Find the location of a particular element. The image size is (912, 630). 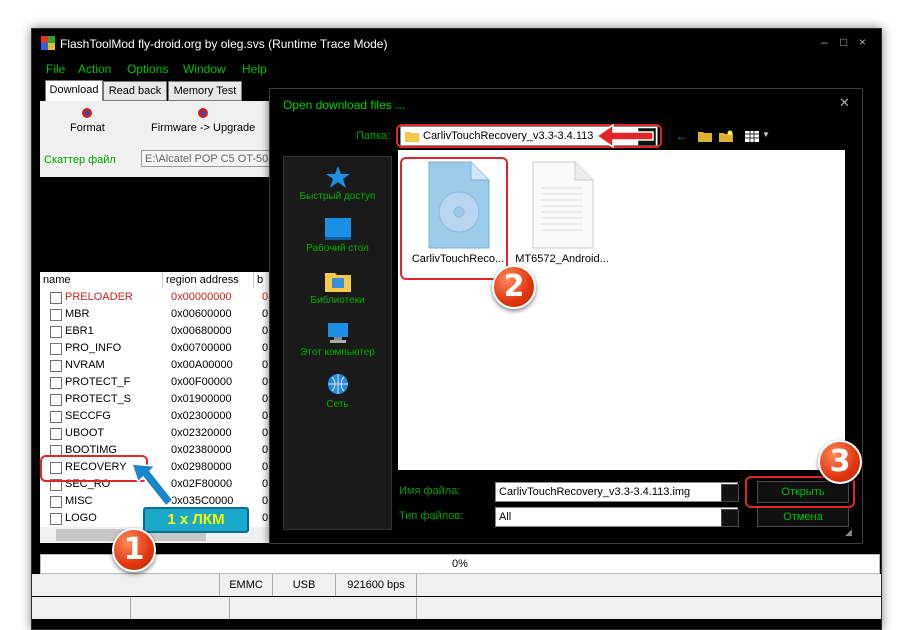

place-network: Сеть is located at coordinates (337, 391).